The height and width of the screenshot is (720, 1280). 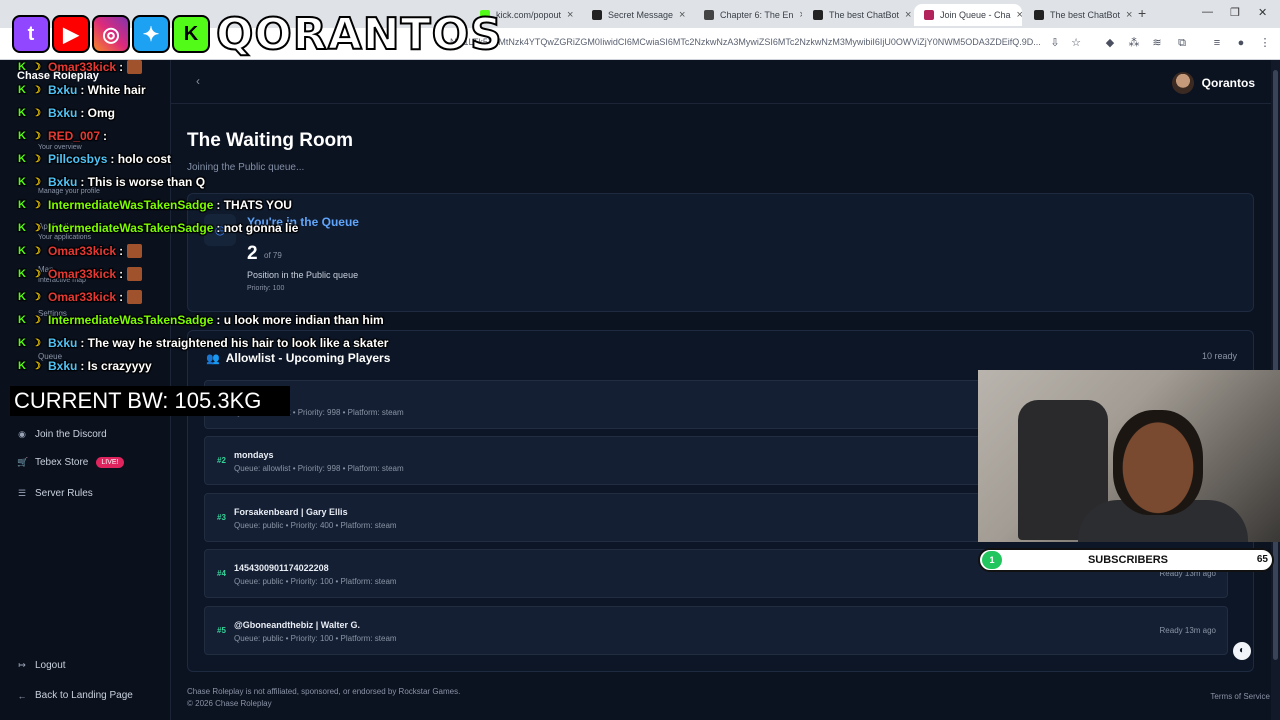 I want to click on row-player-name: Forsakenbeard | Gary Ellis, so click(x=291, y=512).